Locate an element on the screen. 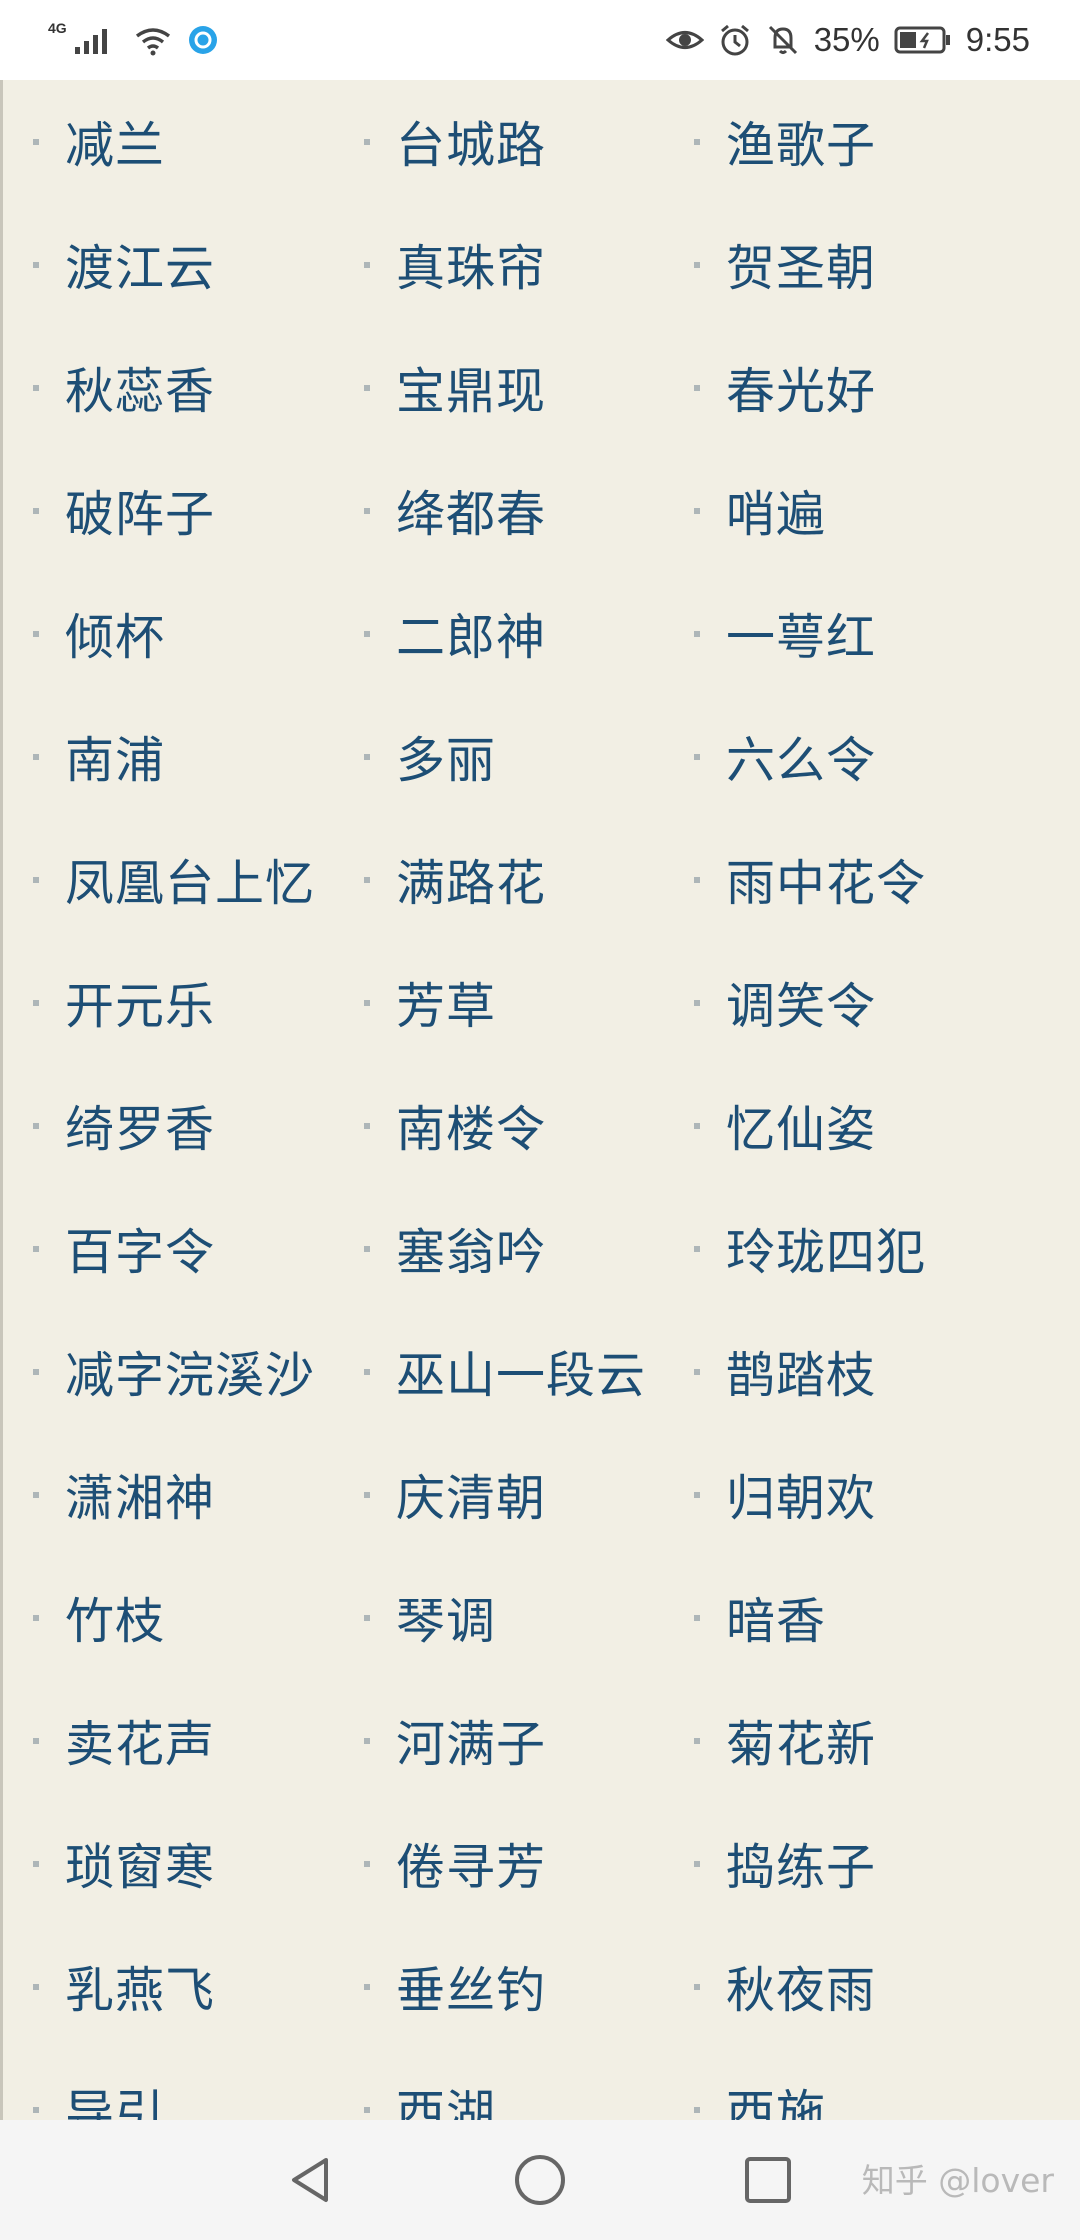  list-item: 渔歌子 is located at coordinates (785, 141).